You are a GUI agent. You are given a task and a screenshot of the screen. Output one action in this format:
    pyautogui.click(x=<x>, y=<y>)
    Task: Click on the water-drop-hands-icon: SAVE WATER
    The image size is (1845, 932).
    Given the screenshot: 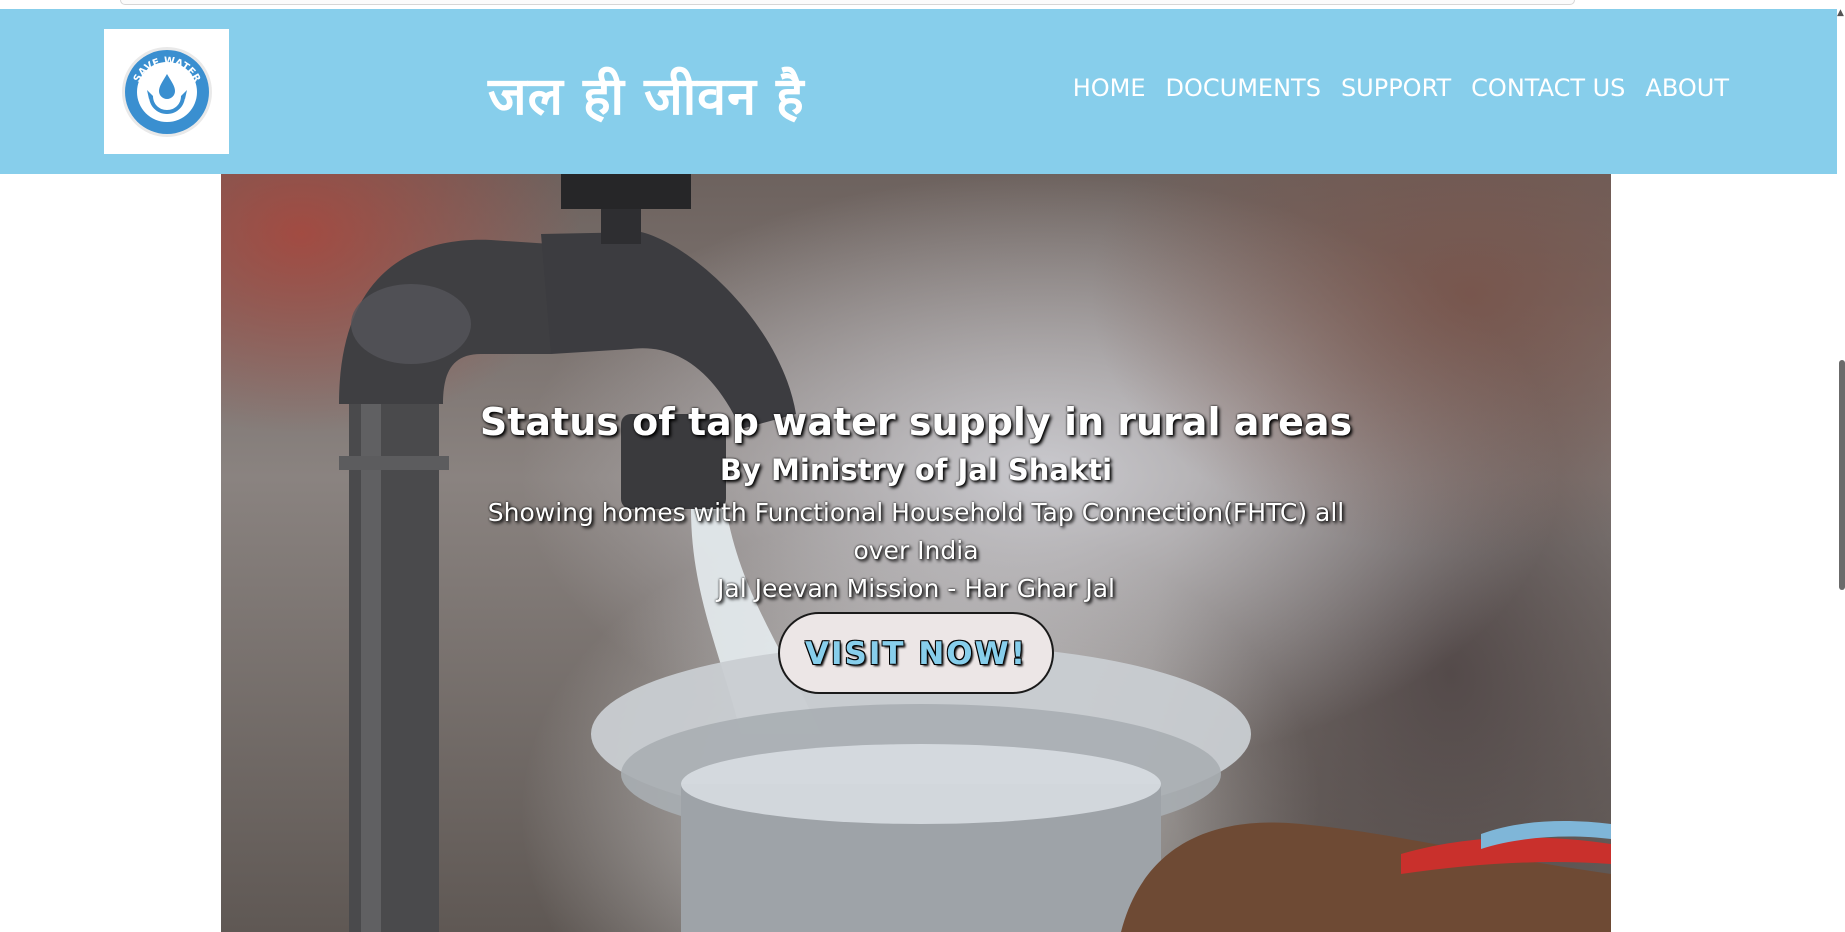 What is the action you would take?
    pyautogui.click(x=166, y=91)
    